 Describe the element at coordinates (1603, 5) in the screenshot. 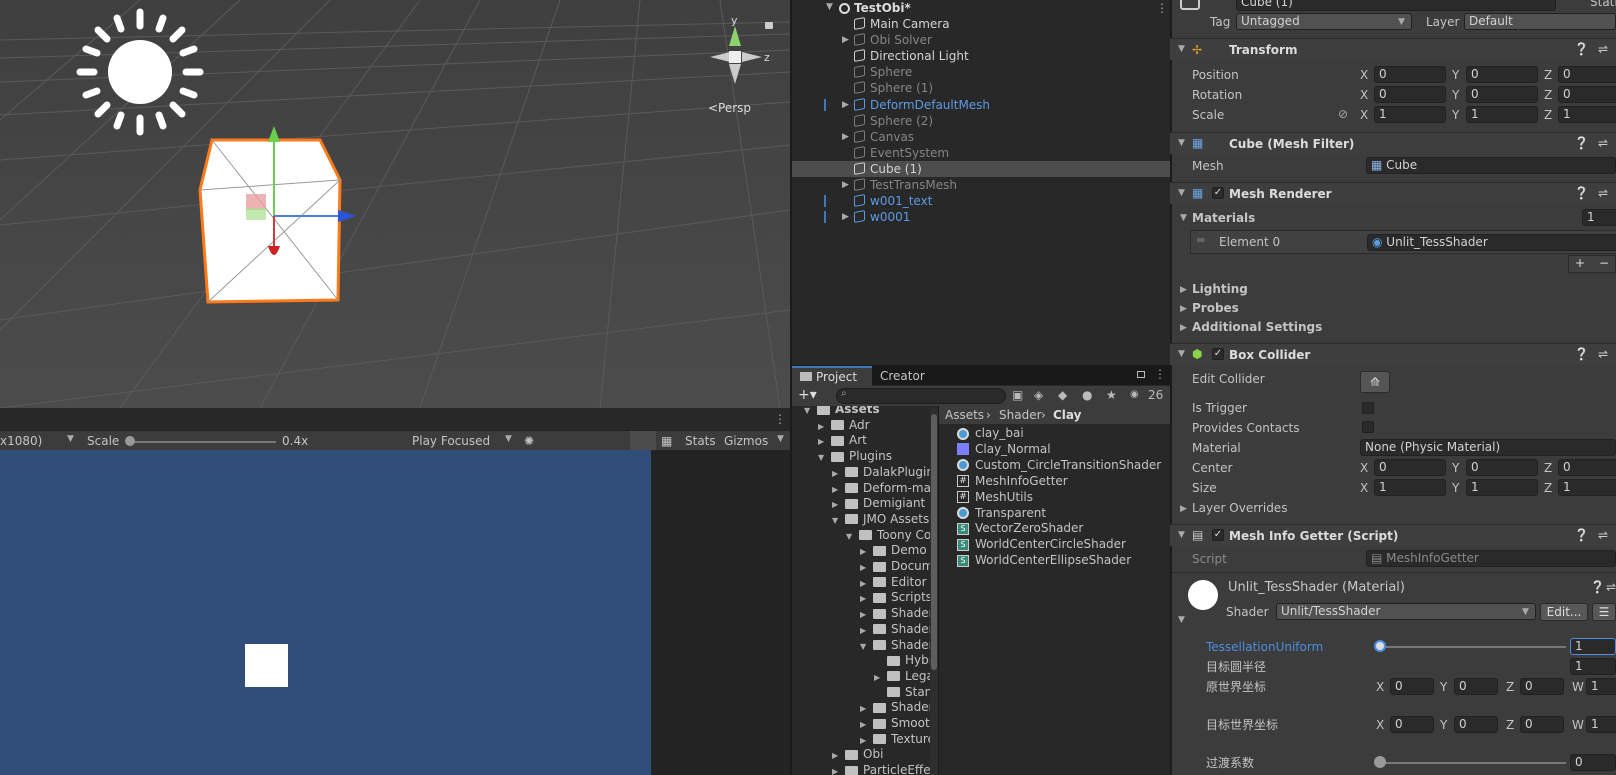

I see `static-label: Static` at that location.